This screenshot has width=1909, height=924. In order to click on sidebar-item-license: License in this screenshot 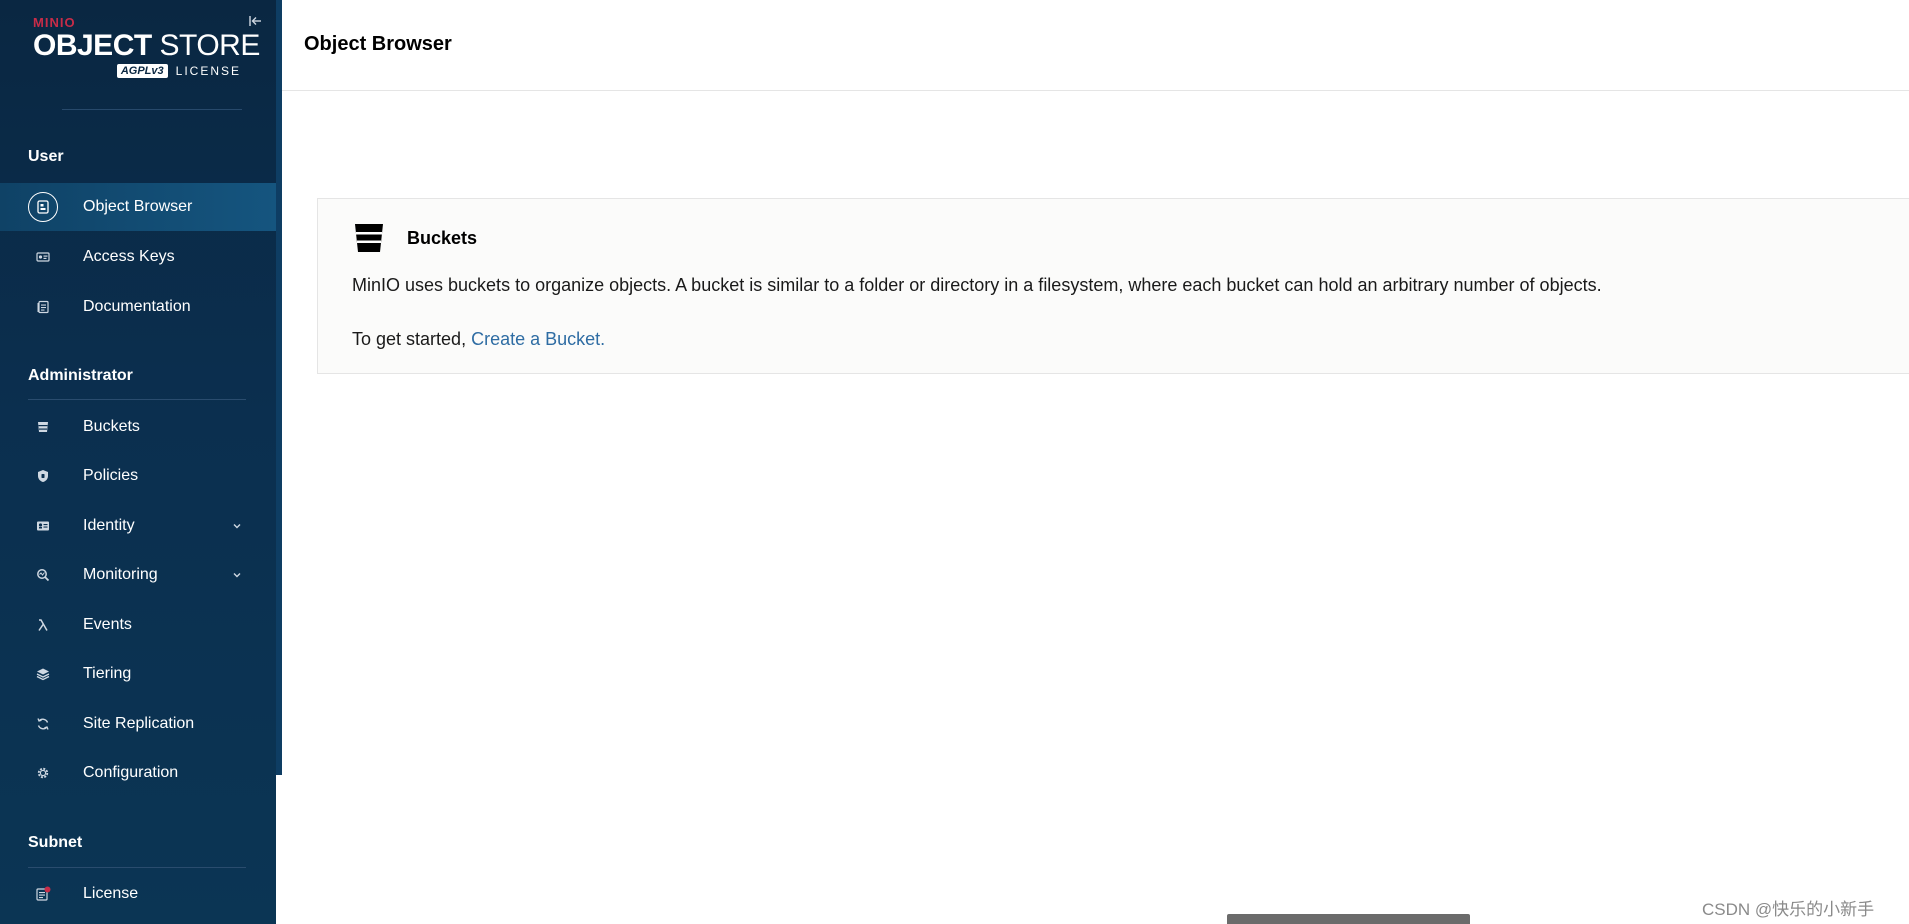, I will do `click(138, 894)`.